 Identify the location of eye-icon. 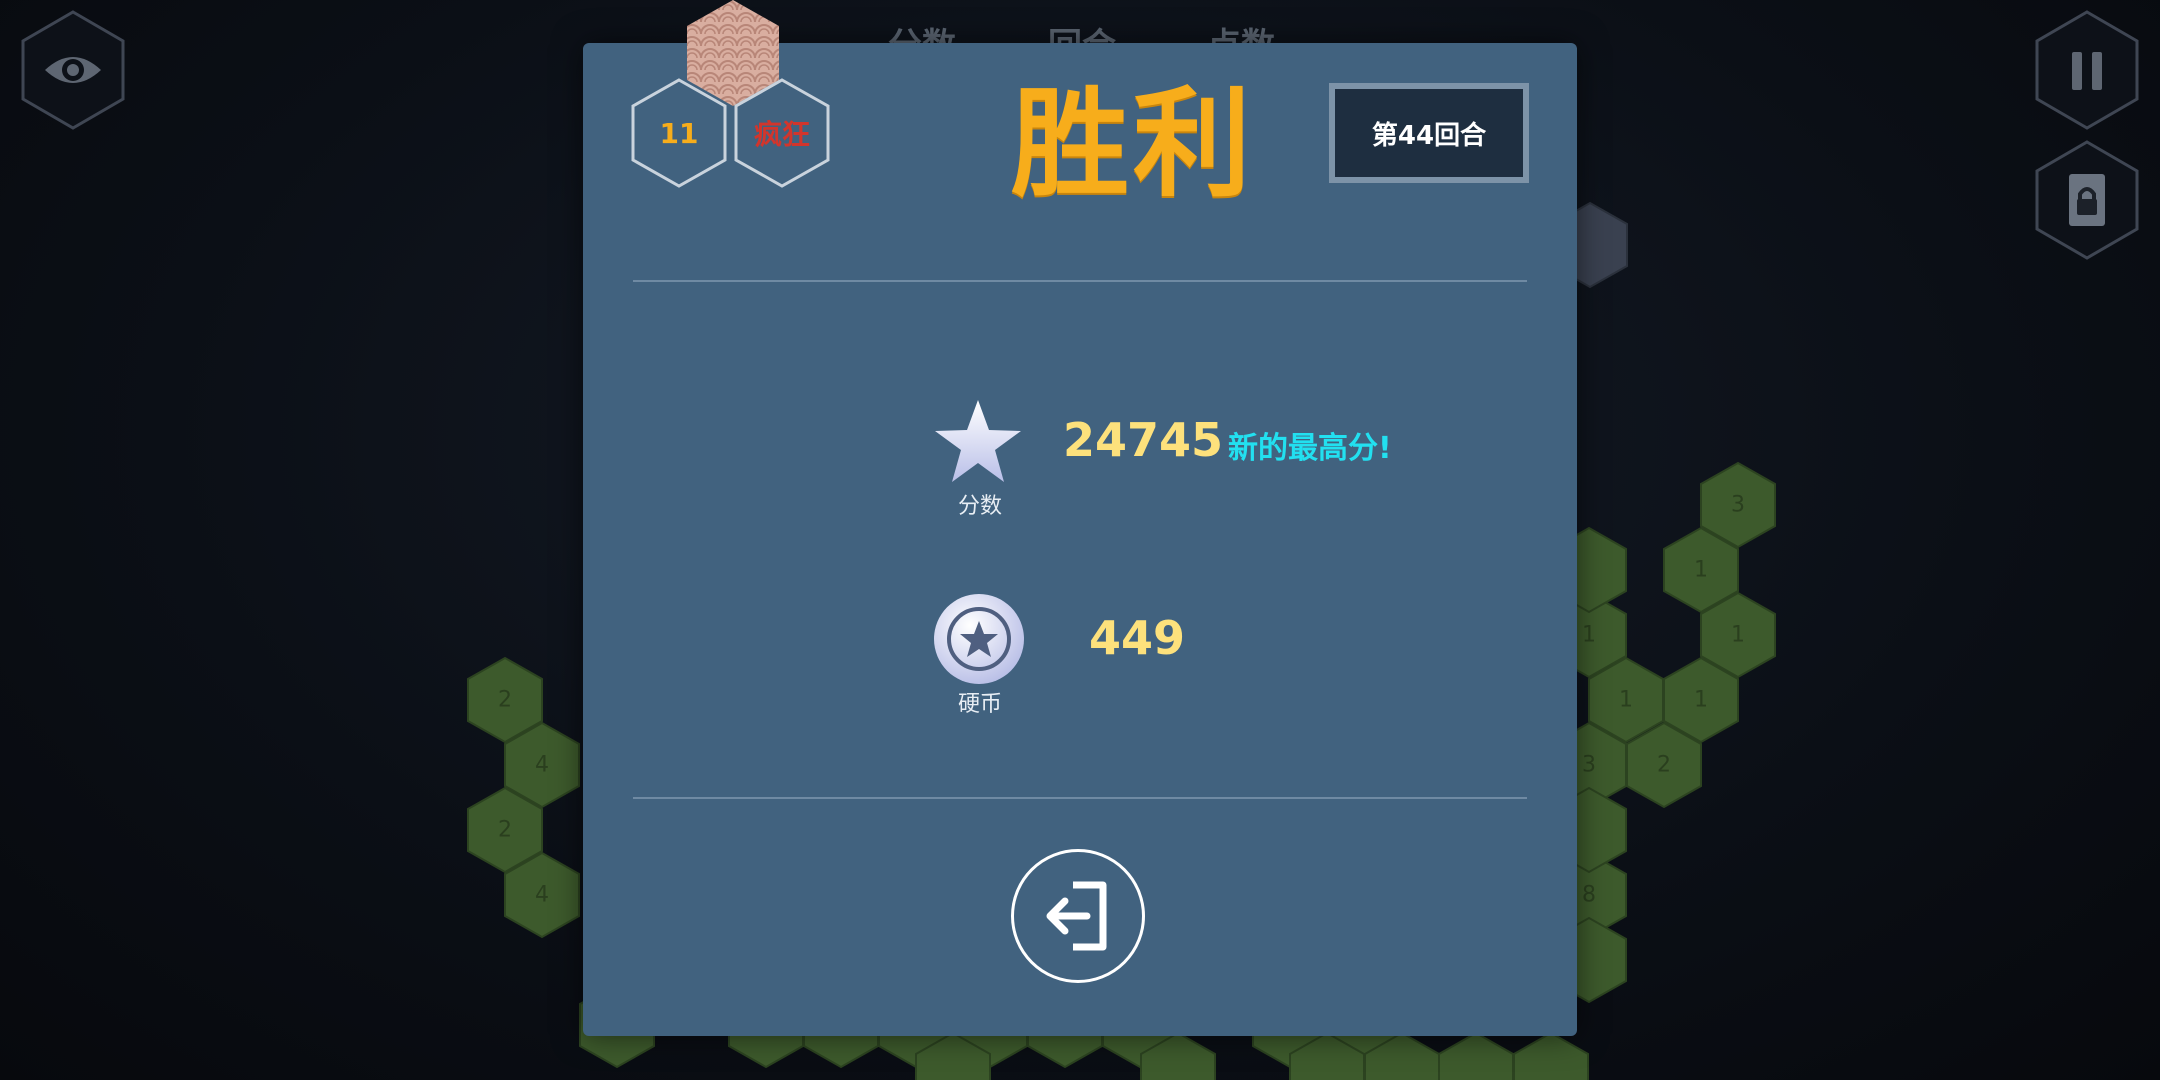
(73, 70).